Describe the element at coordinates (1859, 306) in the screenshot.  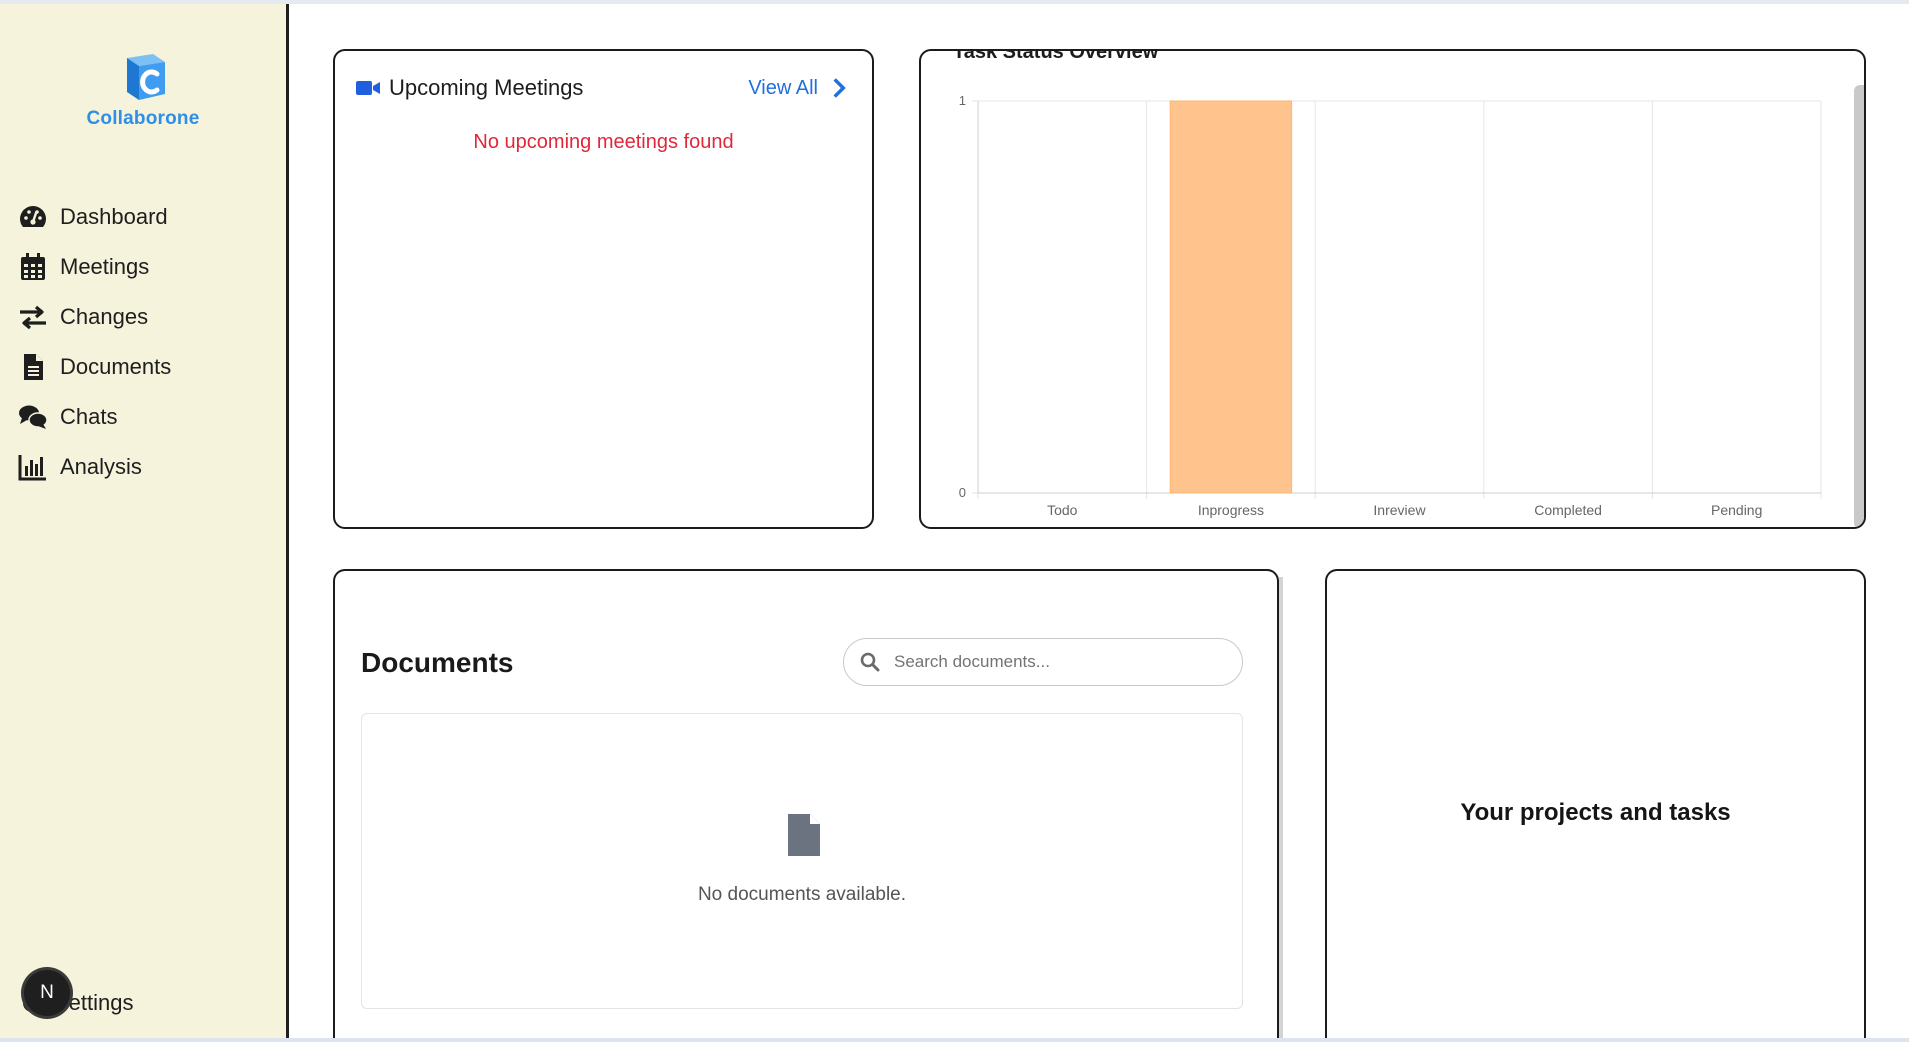
I see `chart-scrollbar` at that location.